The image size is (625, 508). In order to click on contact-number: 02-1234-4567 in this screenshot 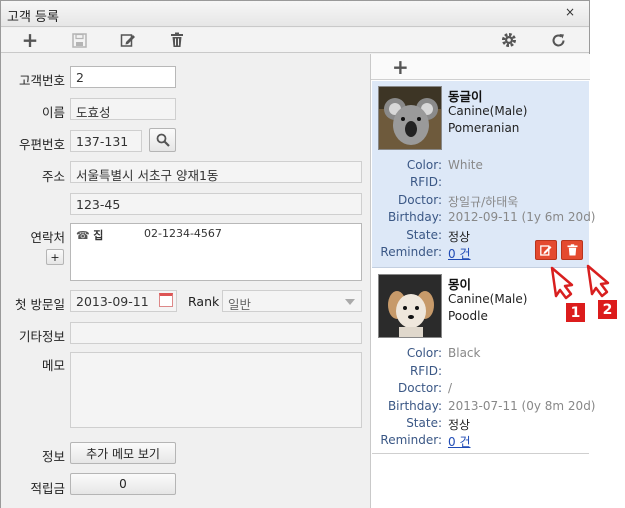, I will do `click(183, 233)`.